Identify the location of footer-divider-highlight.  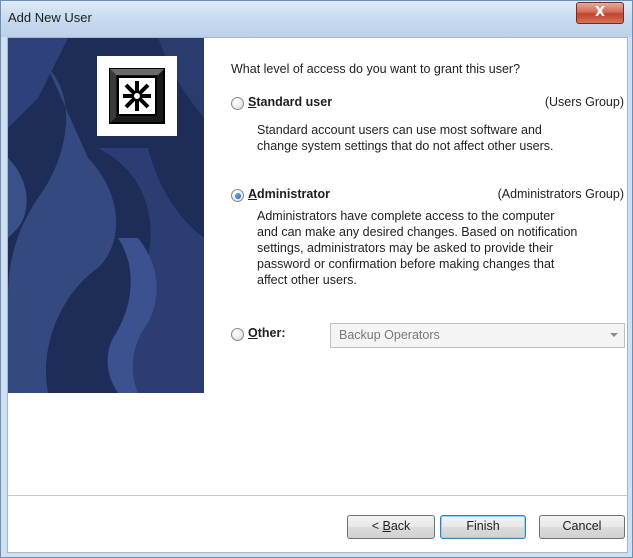
(317, 496).